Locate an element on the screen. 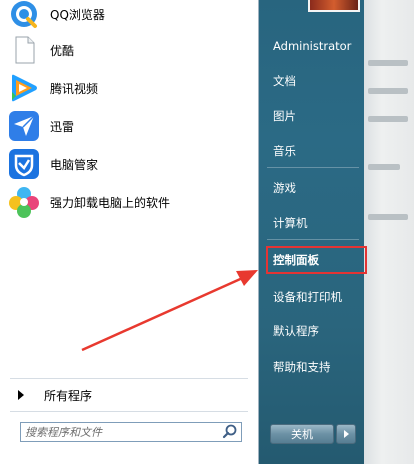 Image resolution: width=414 pixels, height=464 pixels. search-box is located at coordinates (131, 432).